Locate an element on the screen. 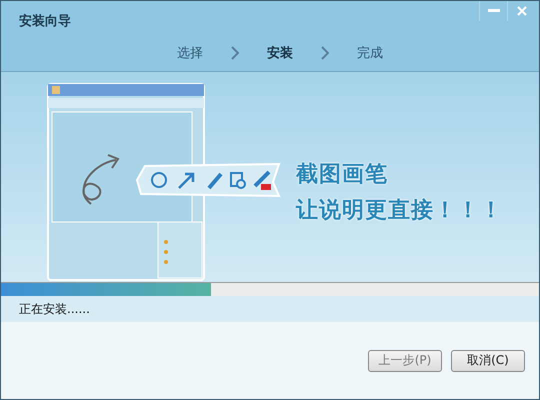 This screenshot has height=400, width=540. minimize-icon is located at coordinates (494, 11).